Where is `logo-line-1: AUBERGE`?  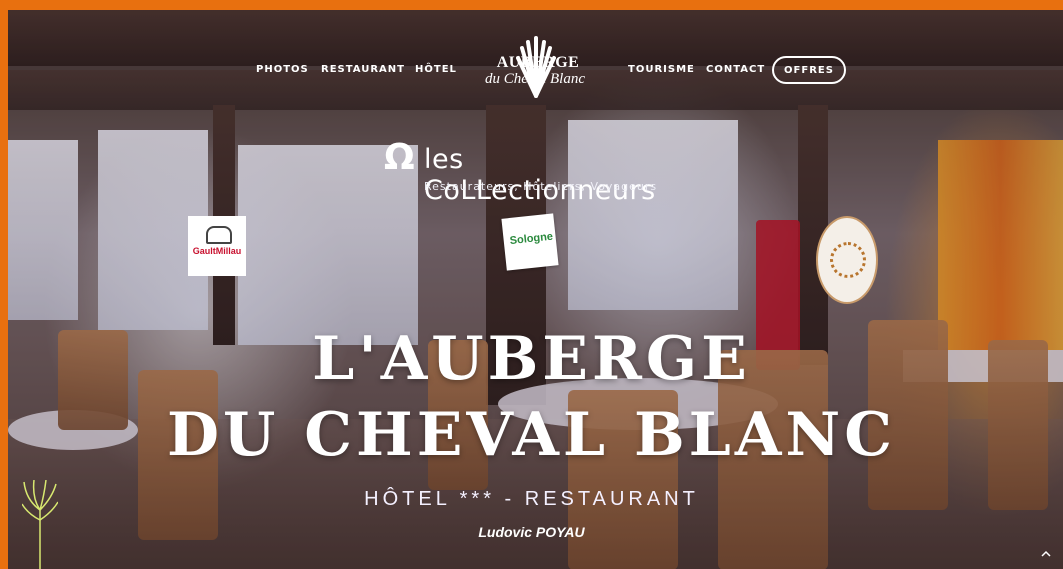
logo-line-1: AUBERGE is located at coordinates (538, 62).